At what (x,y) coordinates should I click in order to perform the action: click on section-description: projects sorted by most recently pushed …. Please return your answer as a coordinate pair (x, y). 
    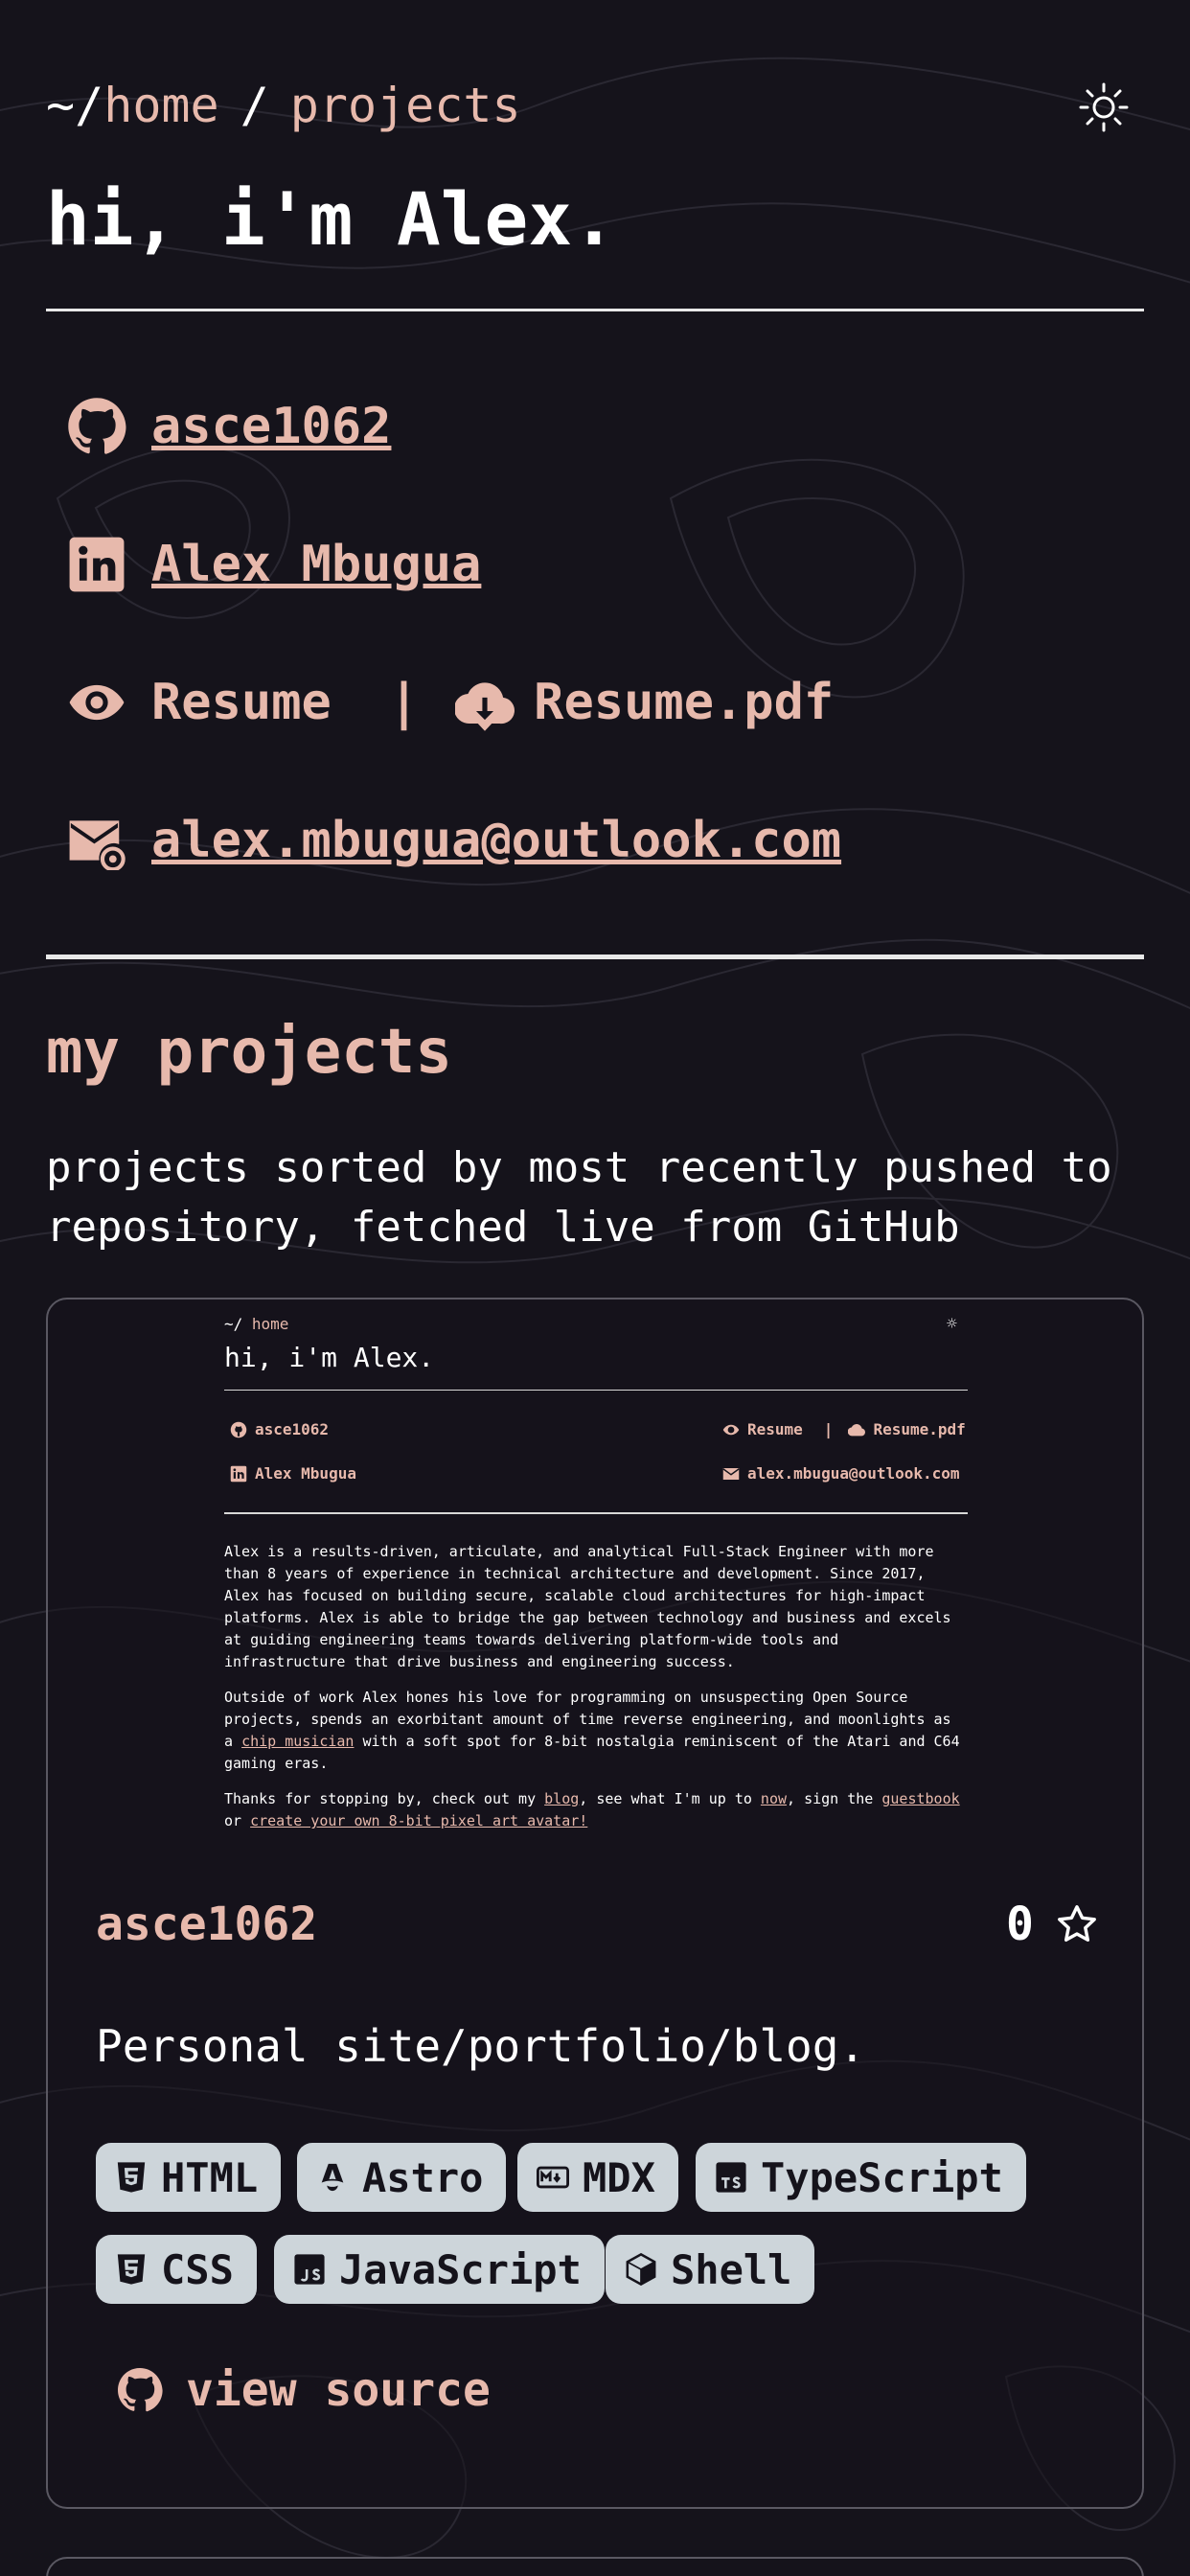
    Looking at the image, I should click on (579, 1197).